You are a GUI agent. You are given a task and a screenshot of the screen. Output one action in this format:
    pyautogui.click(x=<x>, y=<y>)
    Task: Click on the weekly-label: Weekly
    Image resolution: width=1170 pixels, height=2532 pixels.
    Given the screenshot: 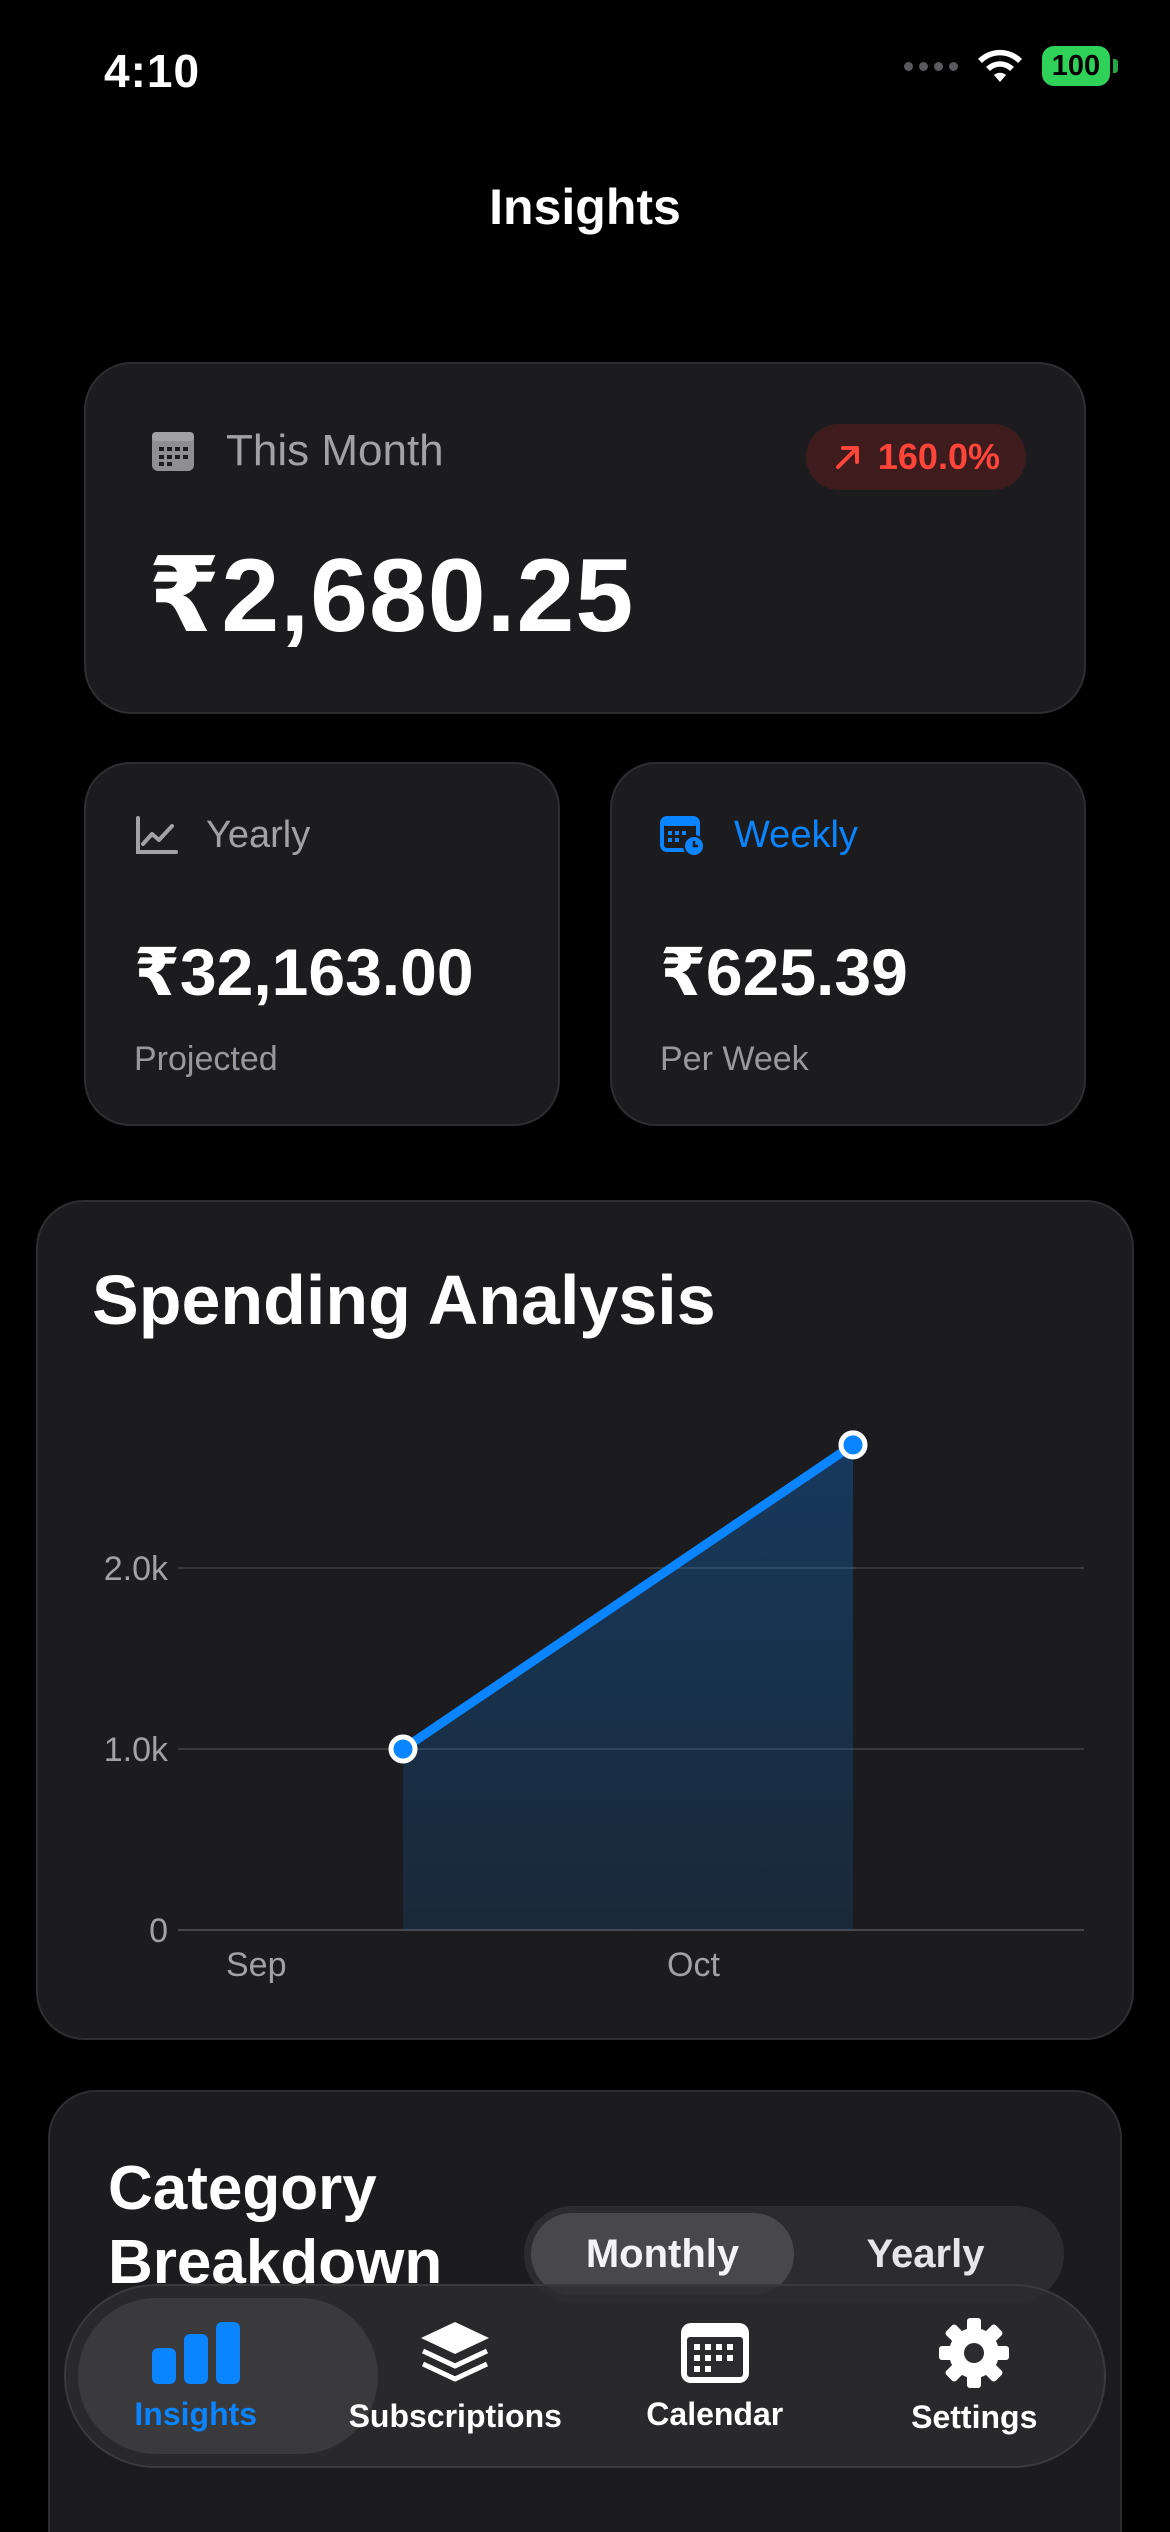 What is the action you would take?
    pyautogui.click(x=796, y=835)
    